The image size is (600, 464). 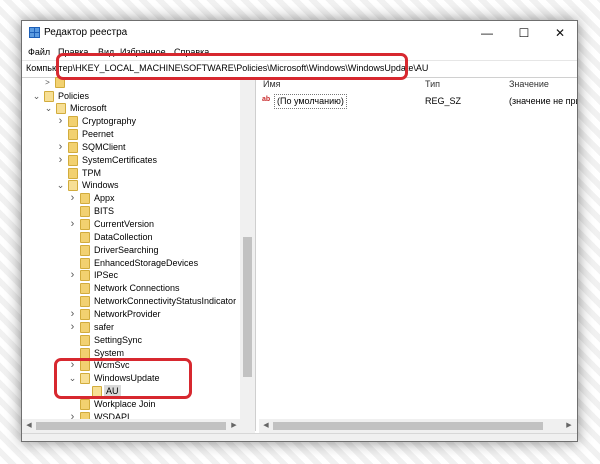 I want to click on values-horizontal-scrollbar: ◀ ▶, so click(x=418, y=426).